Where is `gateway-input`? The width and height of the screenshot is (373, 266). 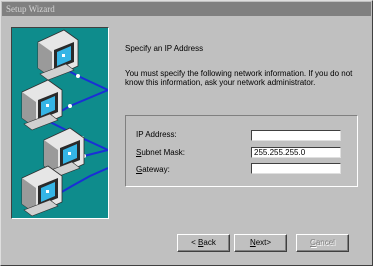 gateway-input is located at coordinates (296, 168).